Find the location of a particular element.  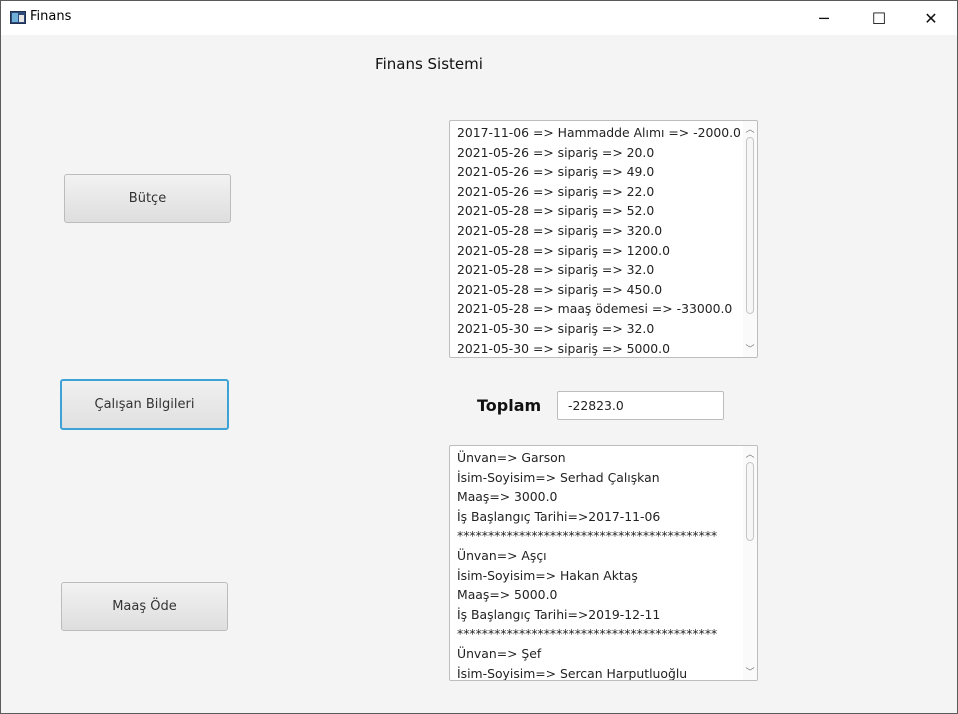

list-item: Maaş=> 5000.0 is located at coordinates (599, 595).